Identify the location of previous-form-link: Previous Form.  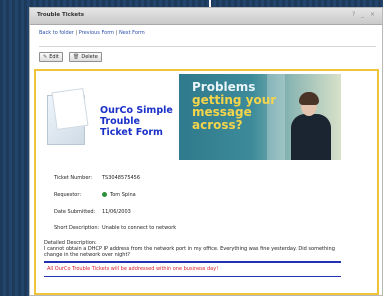
(96, 33).